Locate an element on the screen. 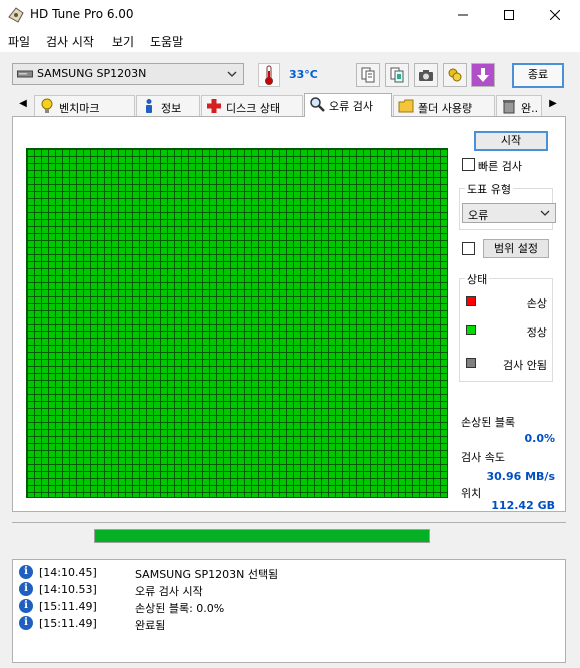  tab-bar: ◀ 벤치마크 정보 디스크 상태 오류 검사 폴더 사용량 완.. ▶ is located at coordinates (290, 105).